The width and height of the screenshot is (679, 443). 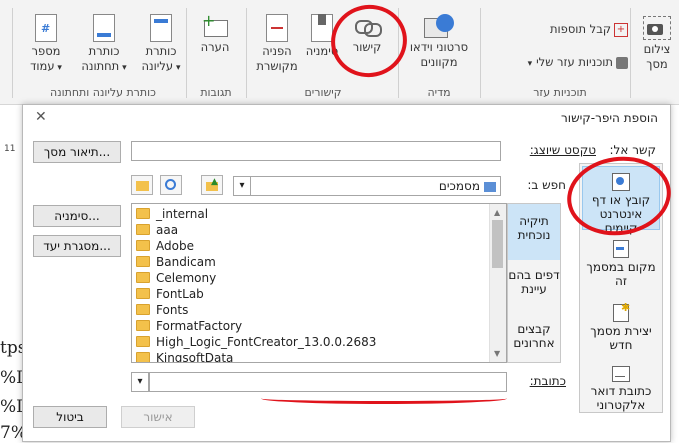 I want to click on header-button: כותרת עליונה ▾, so click(x=161, y=45).